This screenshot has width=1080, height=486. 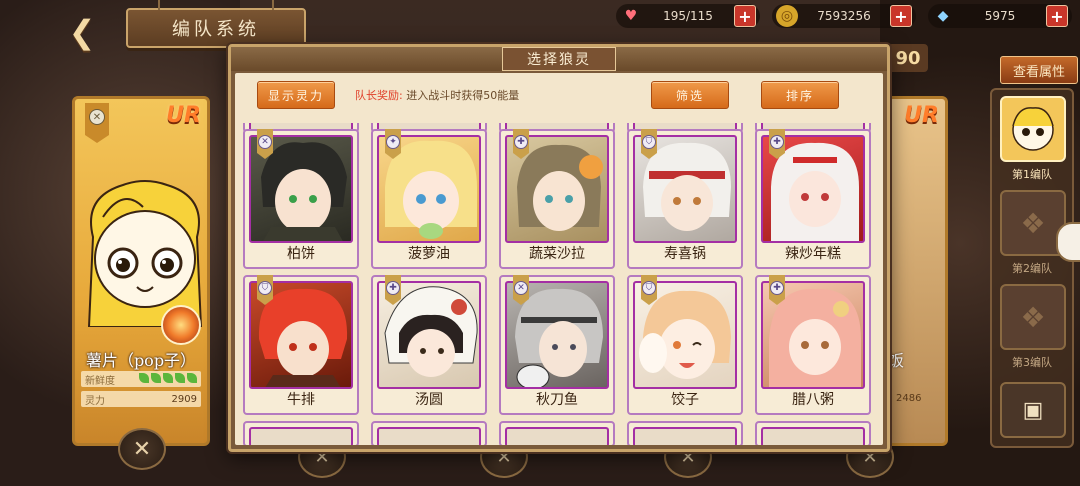 I want to click on character-name: 汤圆, so click(x=429, y=400).